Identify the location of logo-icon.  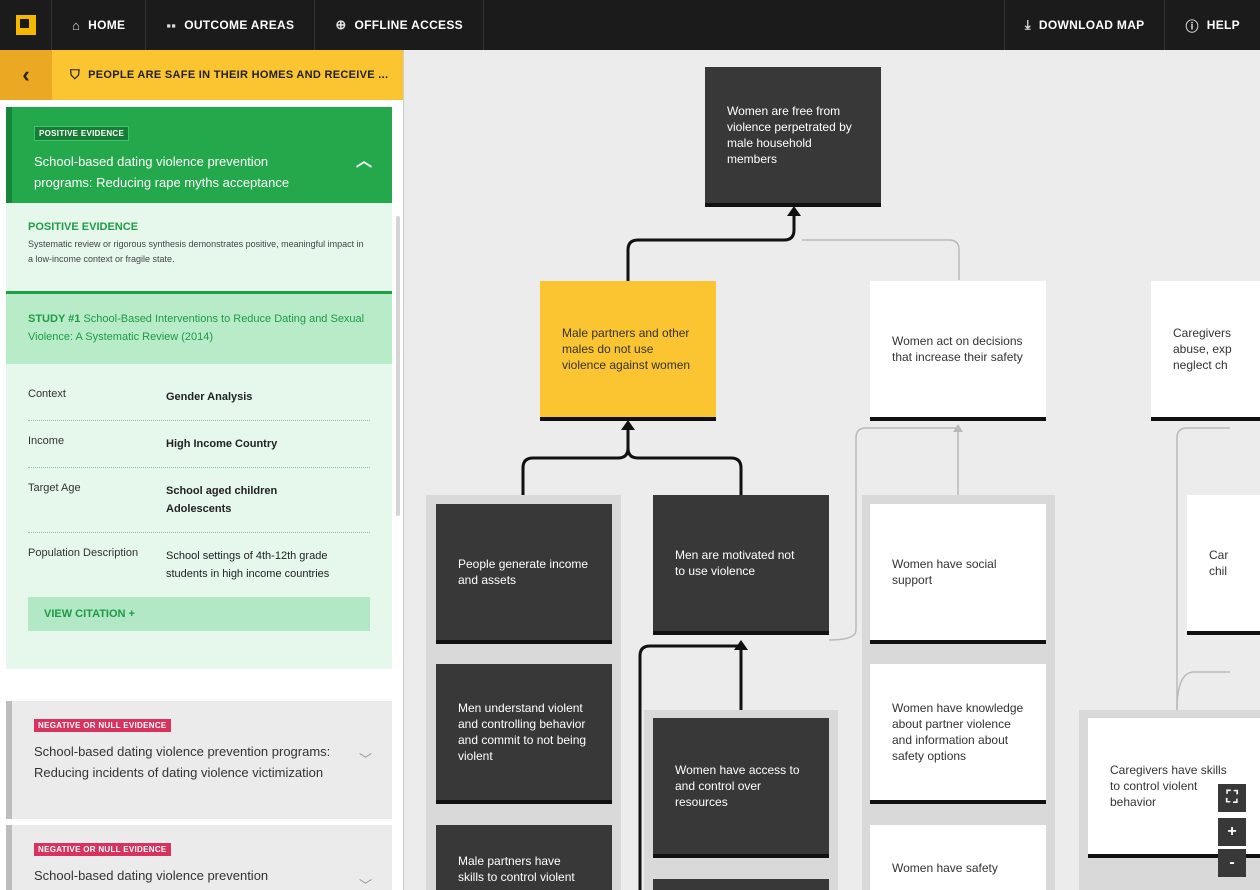
(25, 25).